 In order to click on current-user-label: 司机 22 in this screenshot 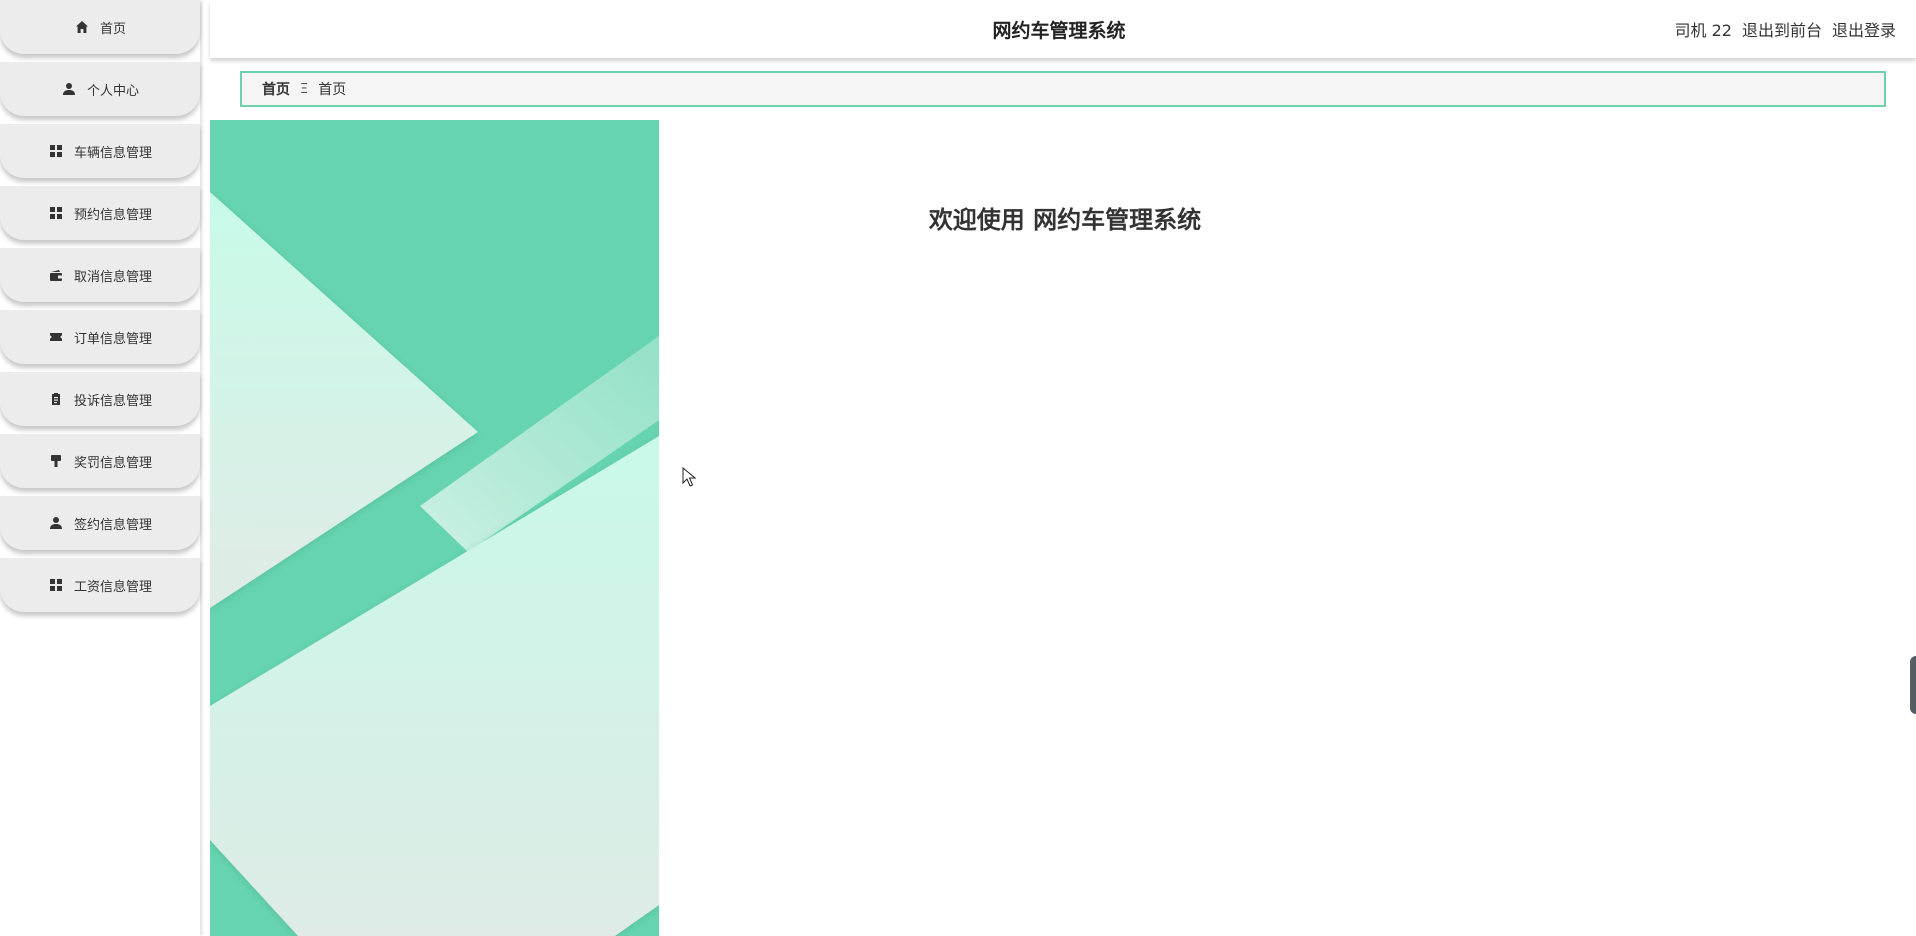, I will do `click(1703, 30)`.